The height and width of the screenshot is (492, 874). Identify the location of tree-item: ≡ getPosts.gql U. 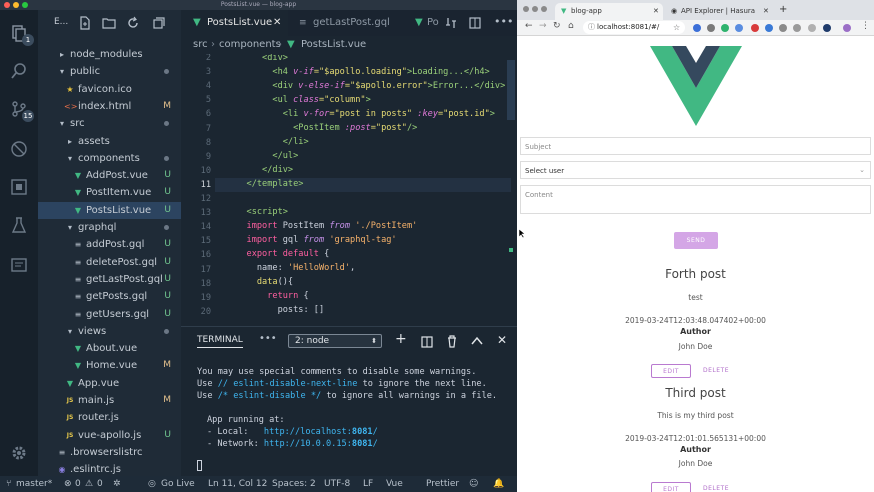
(109, 296).